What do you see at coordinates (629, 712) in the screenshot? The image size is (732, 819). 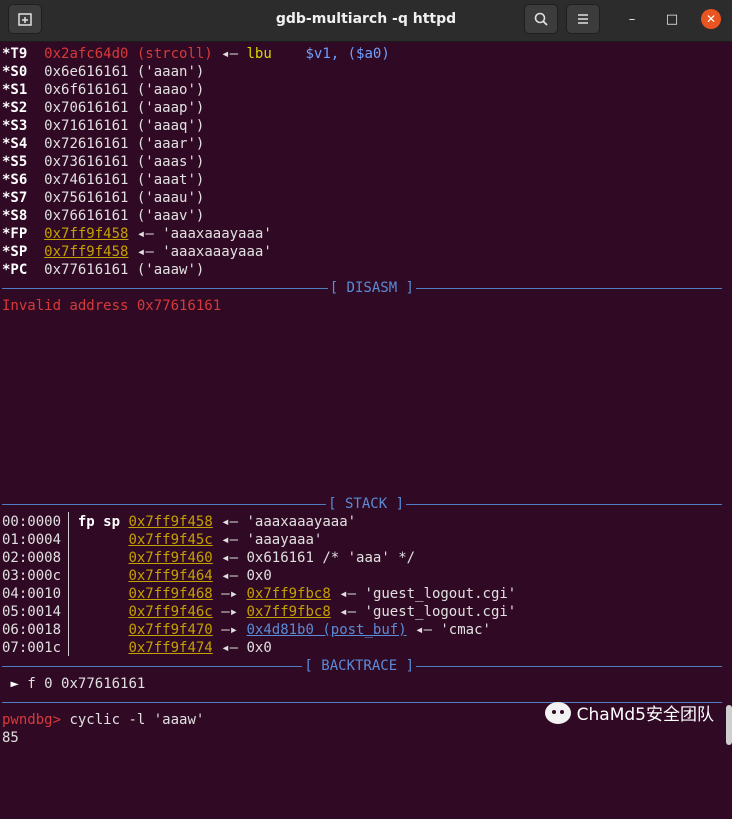 I see `watermark: ChaMd5安全团队` at bounding box center [629, 712].